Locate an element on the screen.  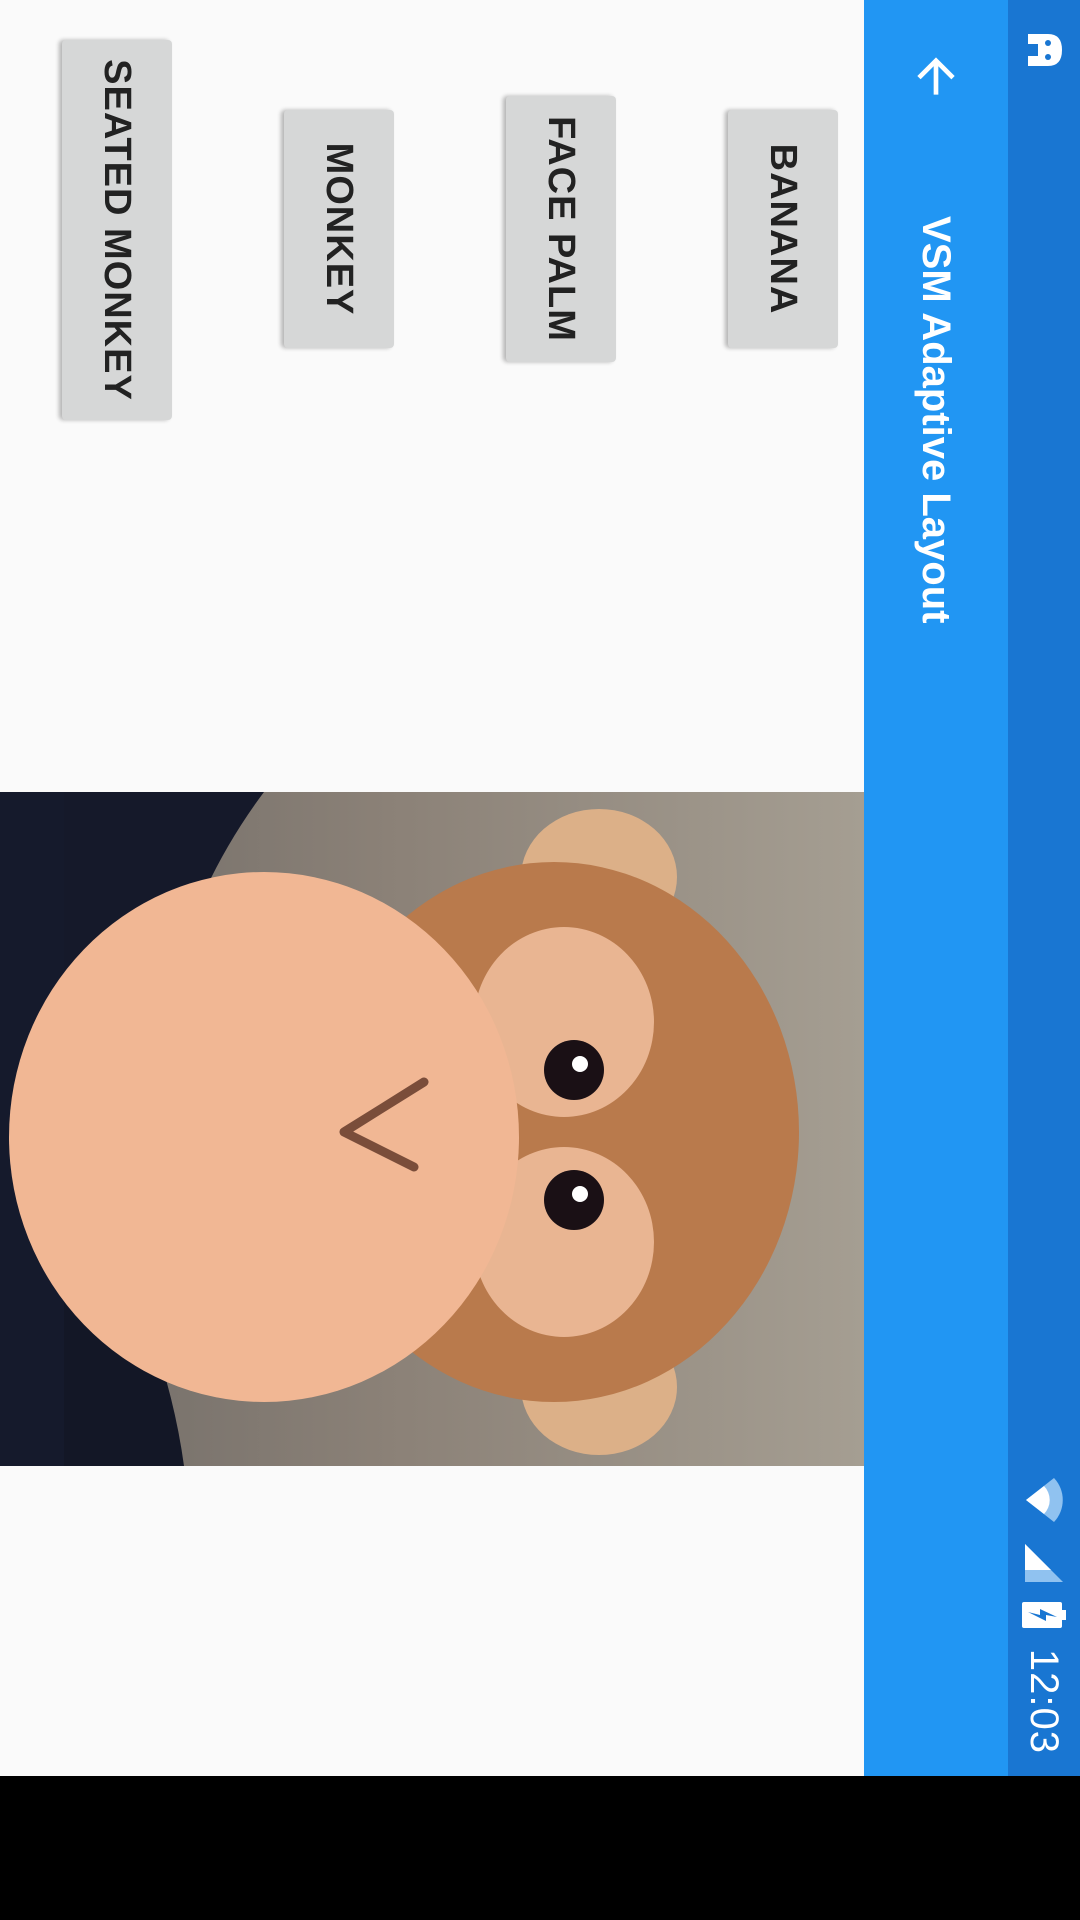
signal-icon is located at coordinates (1044, 1563).